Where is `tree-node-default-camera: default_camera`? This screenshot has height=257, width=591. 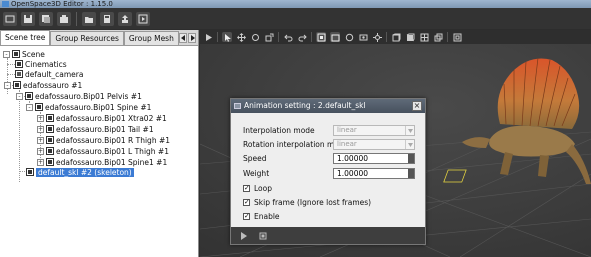
tree-node-default-camera: default_camera is located at coordinates (49, 74).